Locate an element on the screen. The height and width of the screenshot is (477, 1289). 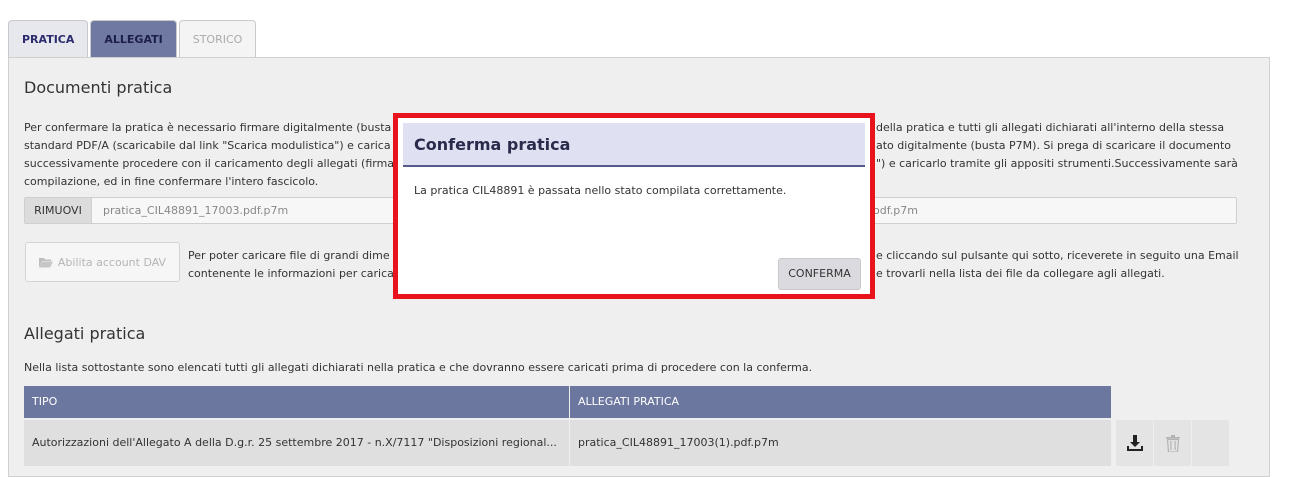
dialog-header: Conferma pratica is located at coordinates (634, 145).